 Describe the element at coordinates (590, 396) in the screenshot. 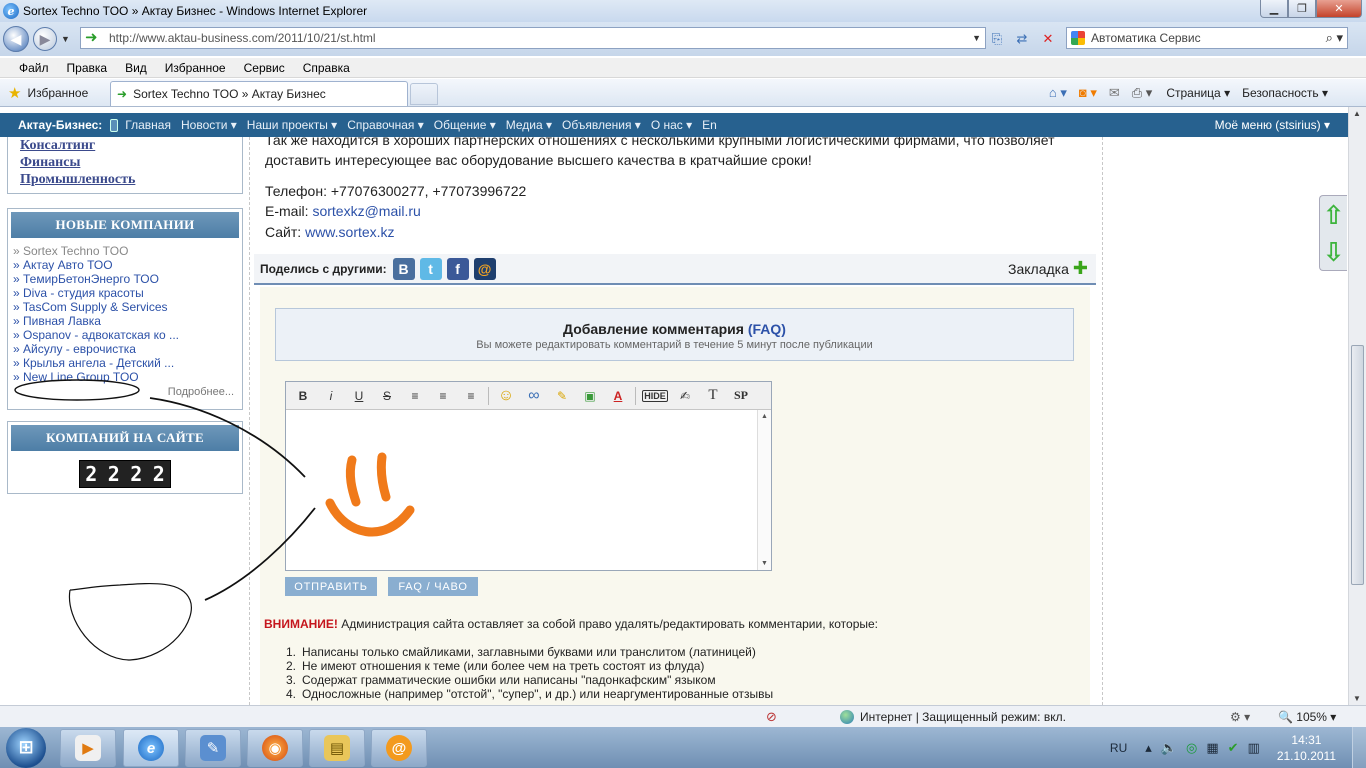

I see `image-icon: ▣` at that location.